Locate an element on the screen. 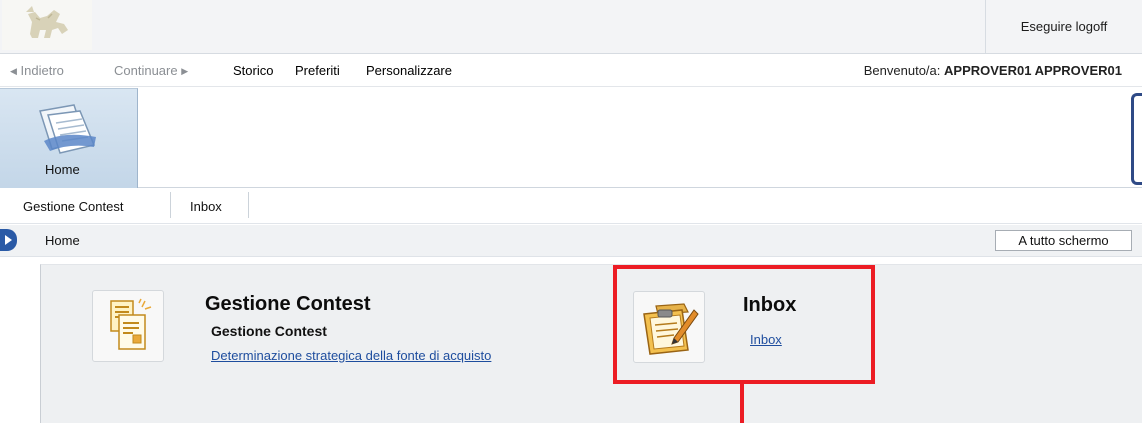 This screenshot has width=1142, height=423. breadcrumb: Home is located at coordinates (62, 240).